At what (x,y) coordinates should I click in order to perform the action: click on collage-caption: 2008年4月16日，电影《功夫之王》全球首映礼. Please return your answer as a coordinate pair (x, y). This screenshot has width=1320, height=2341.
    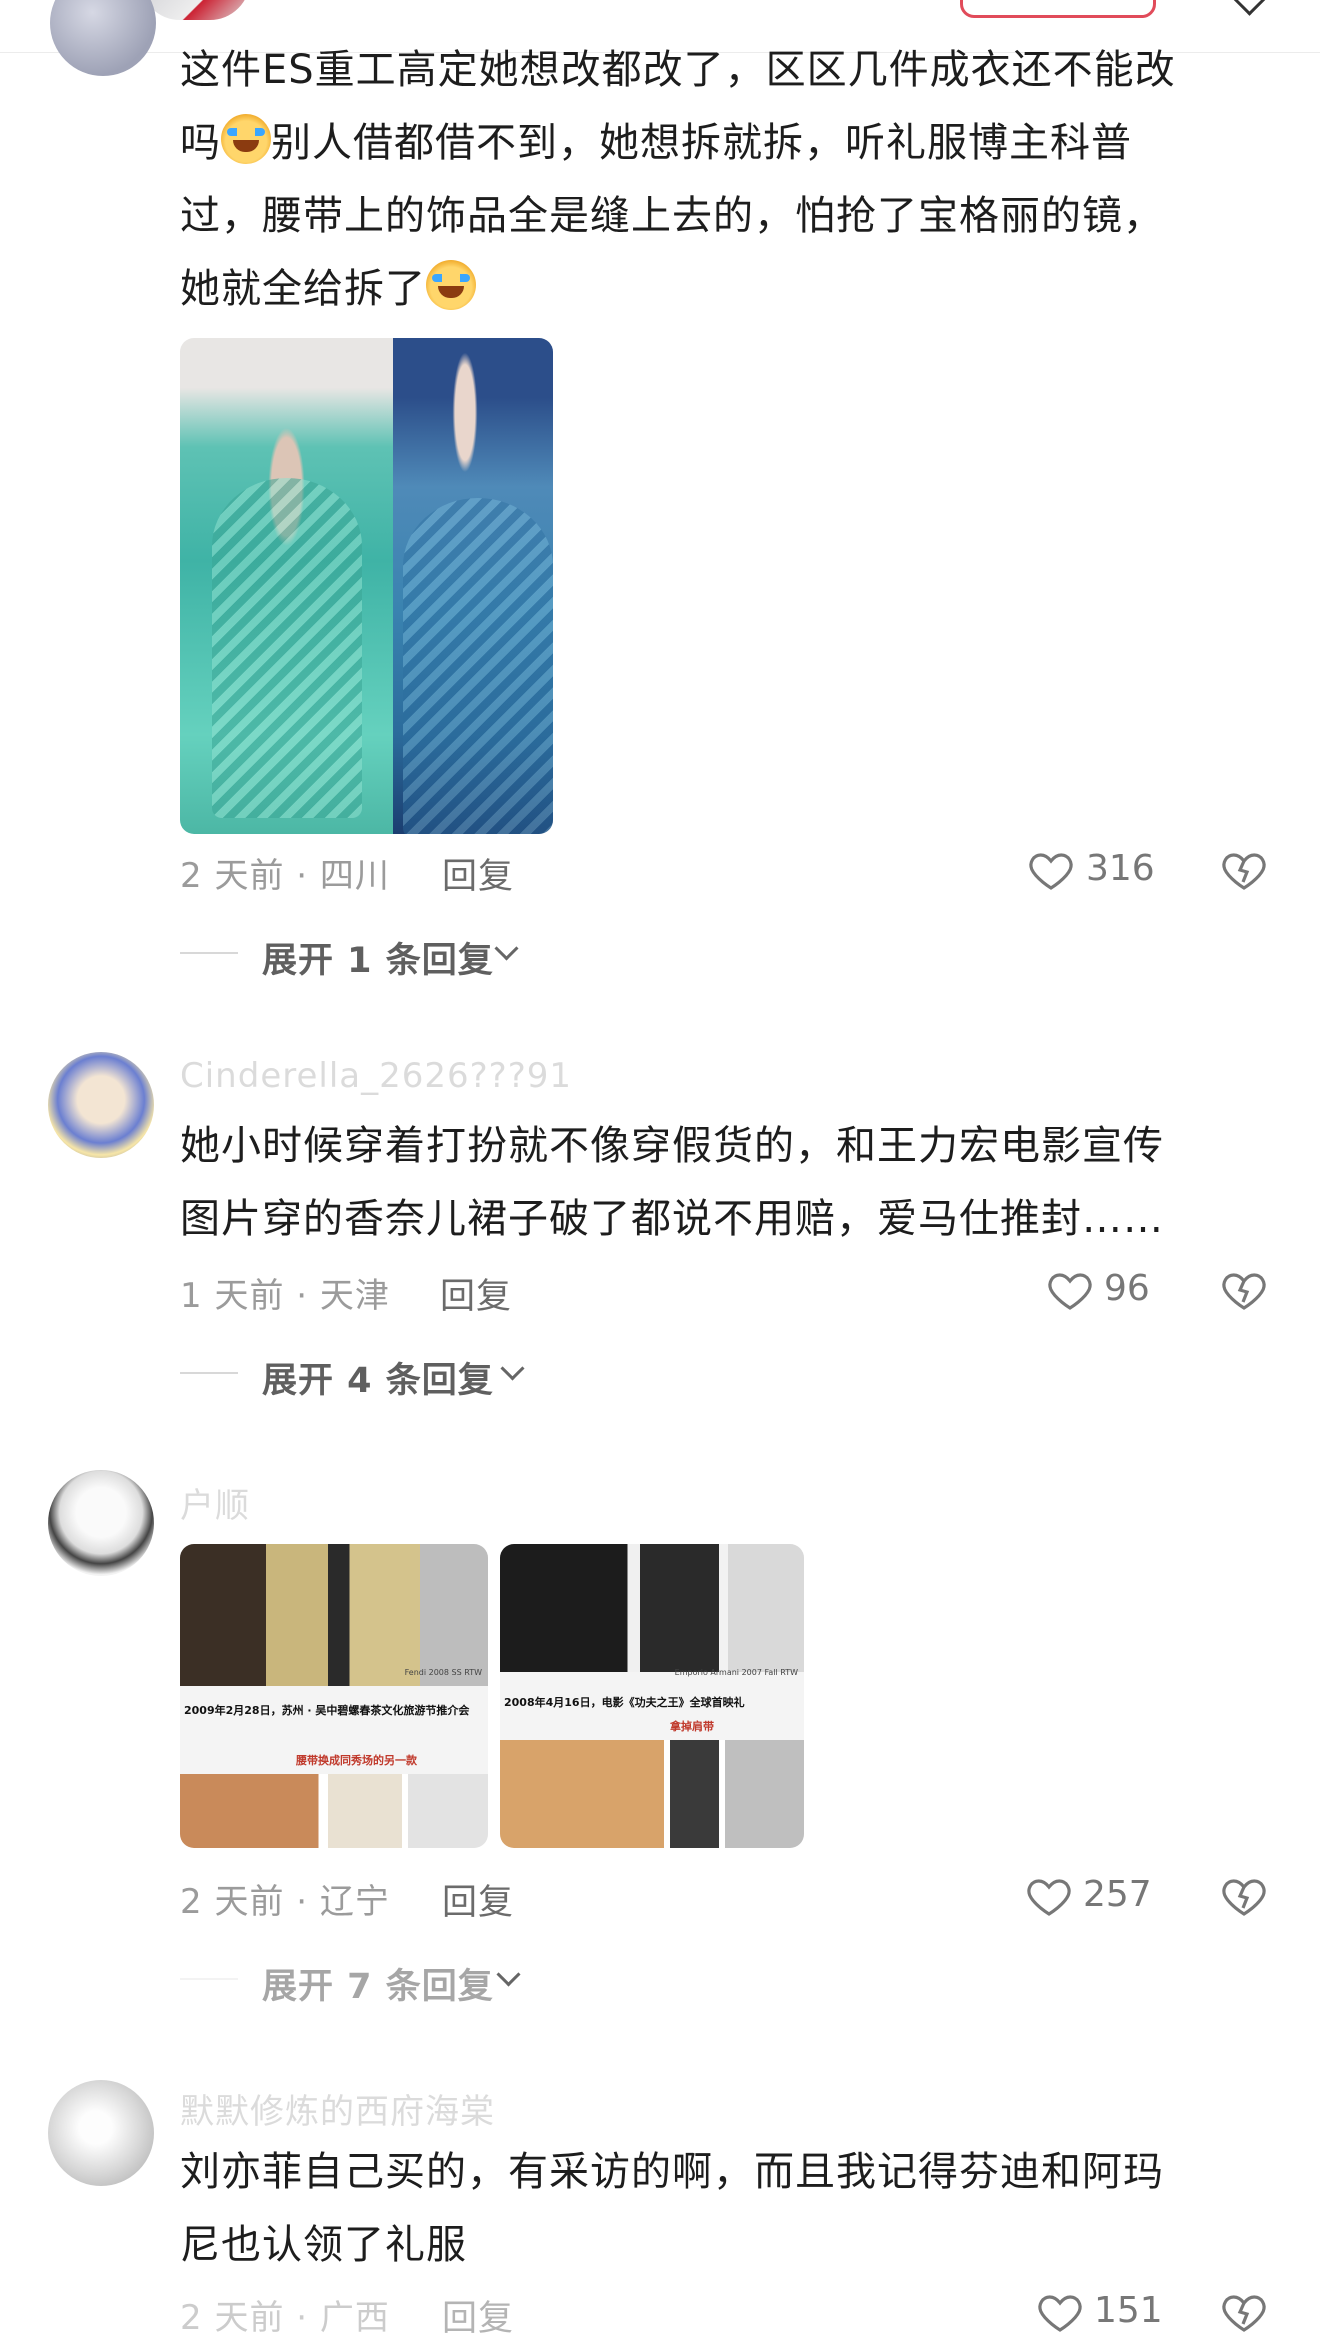
    Looking at the image, I should click on (624, 1702).